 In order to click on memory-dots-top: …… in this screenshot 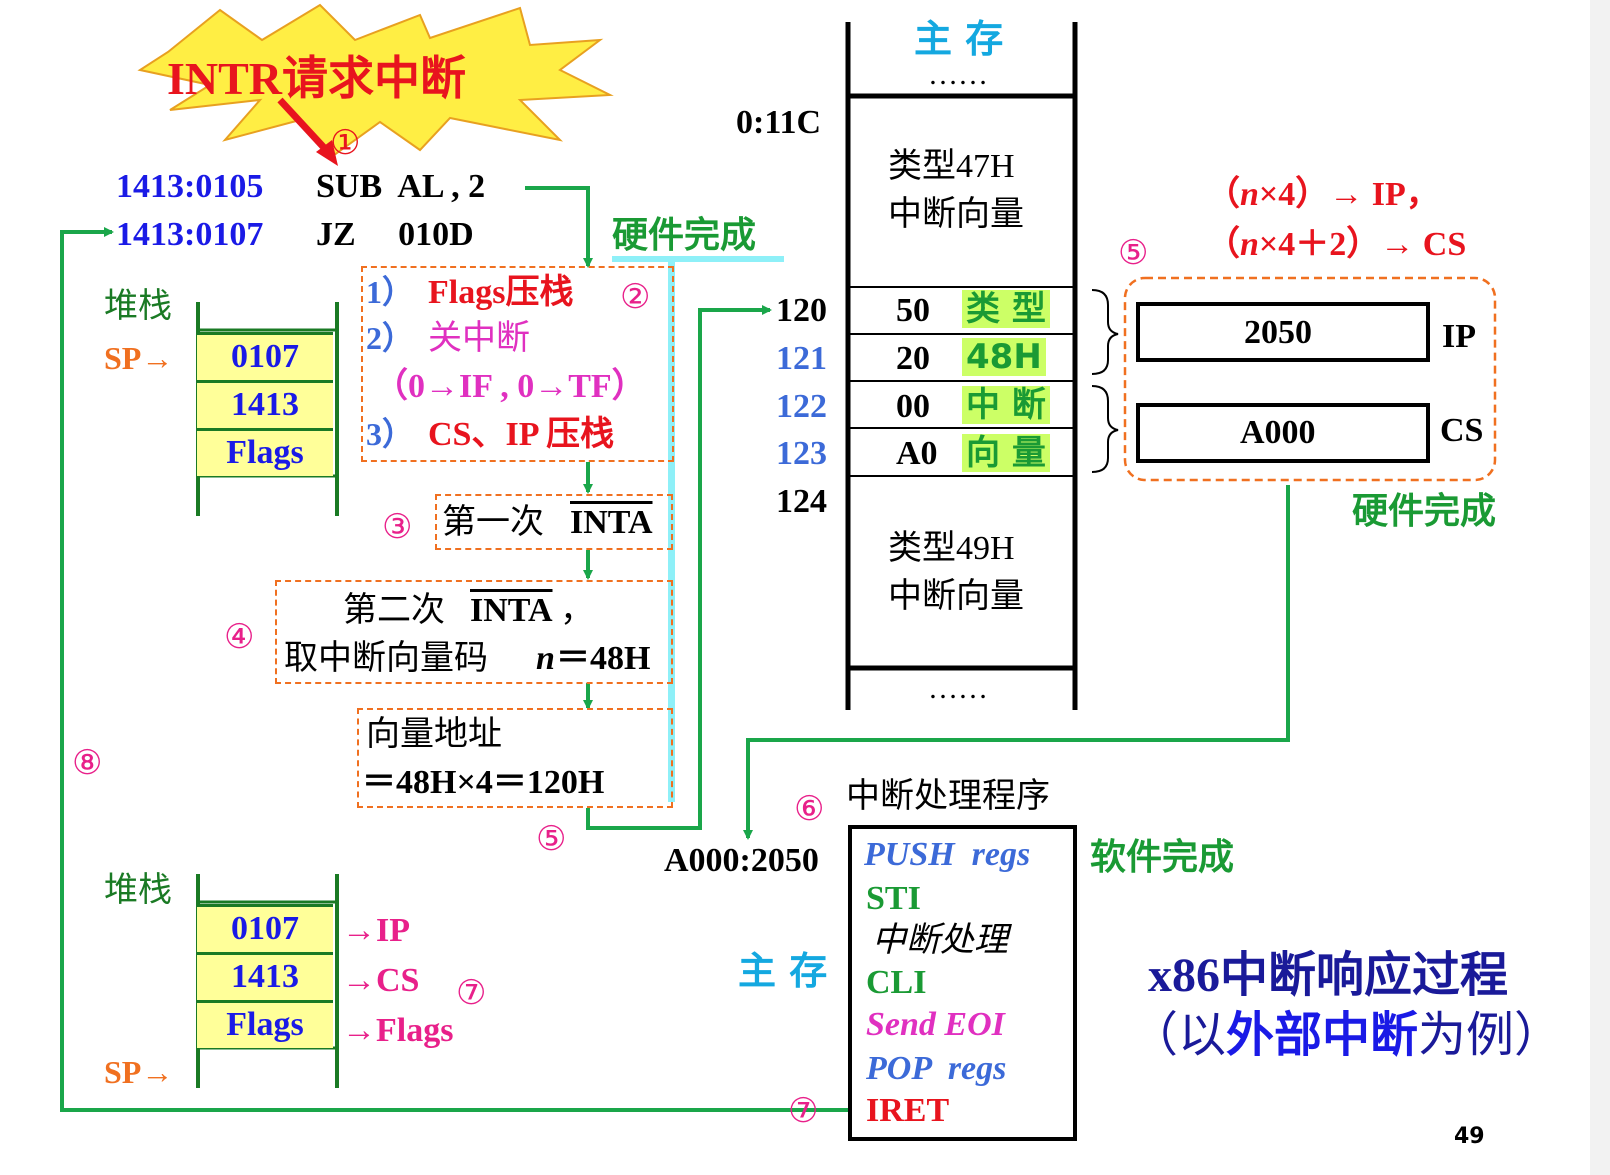, I will do `click(958, 74)`.